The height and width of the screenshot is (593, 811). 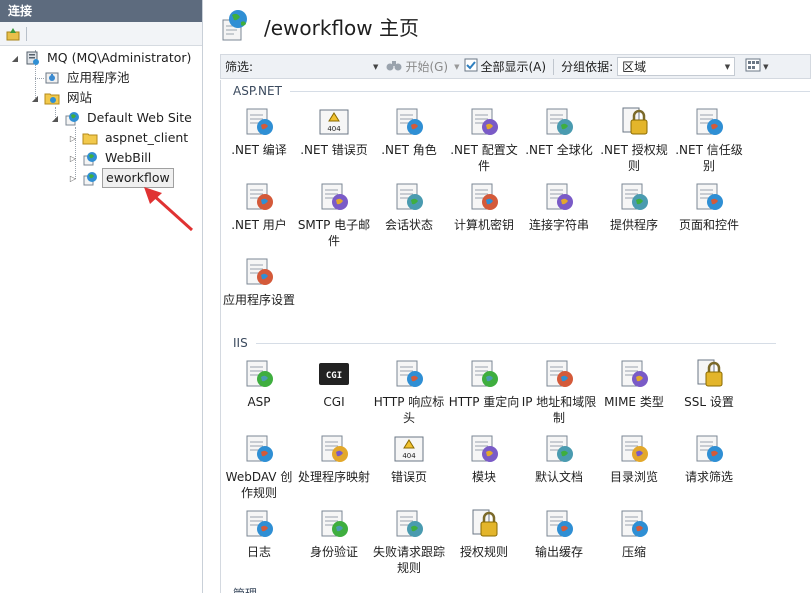 I want to click on tree-node: ◢ MQ (MQ\Administrator), so click(x=102, y=58).